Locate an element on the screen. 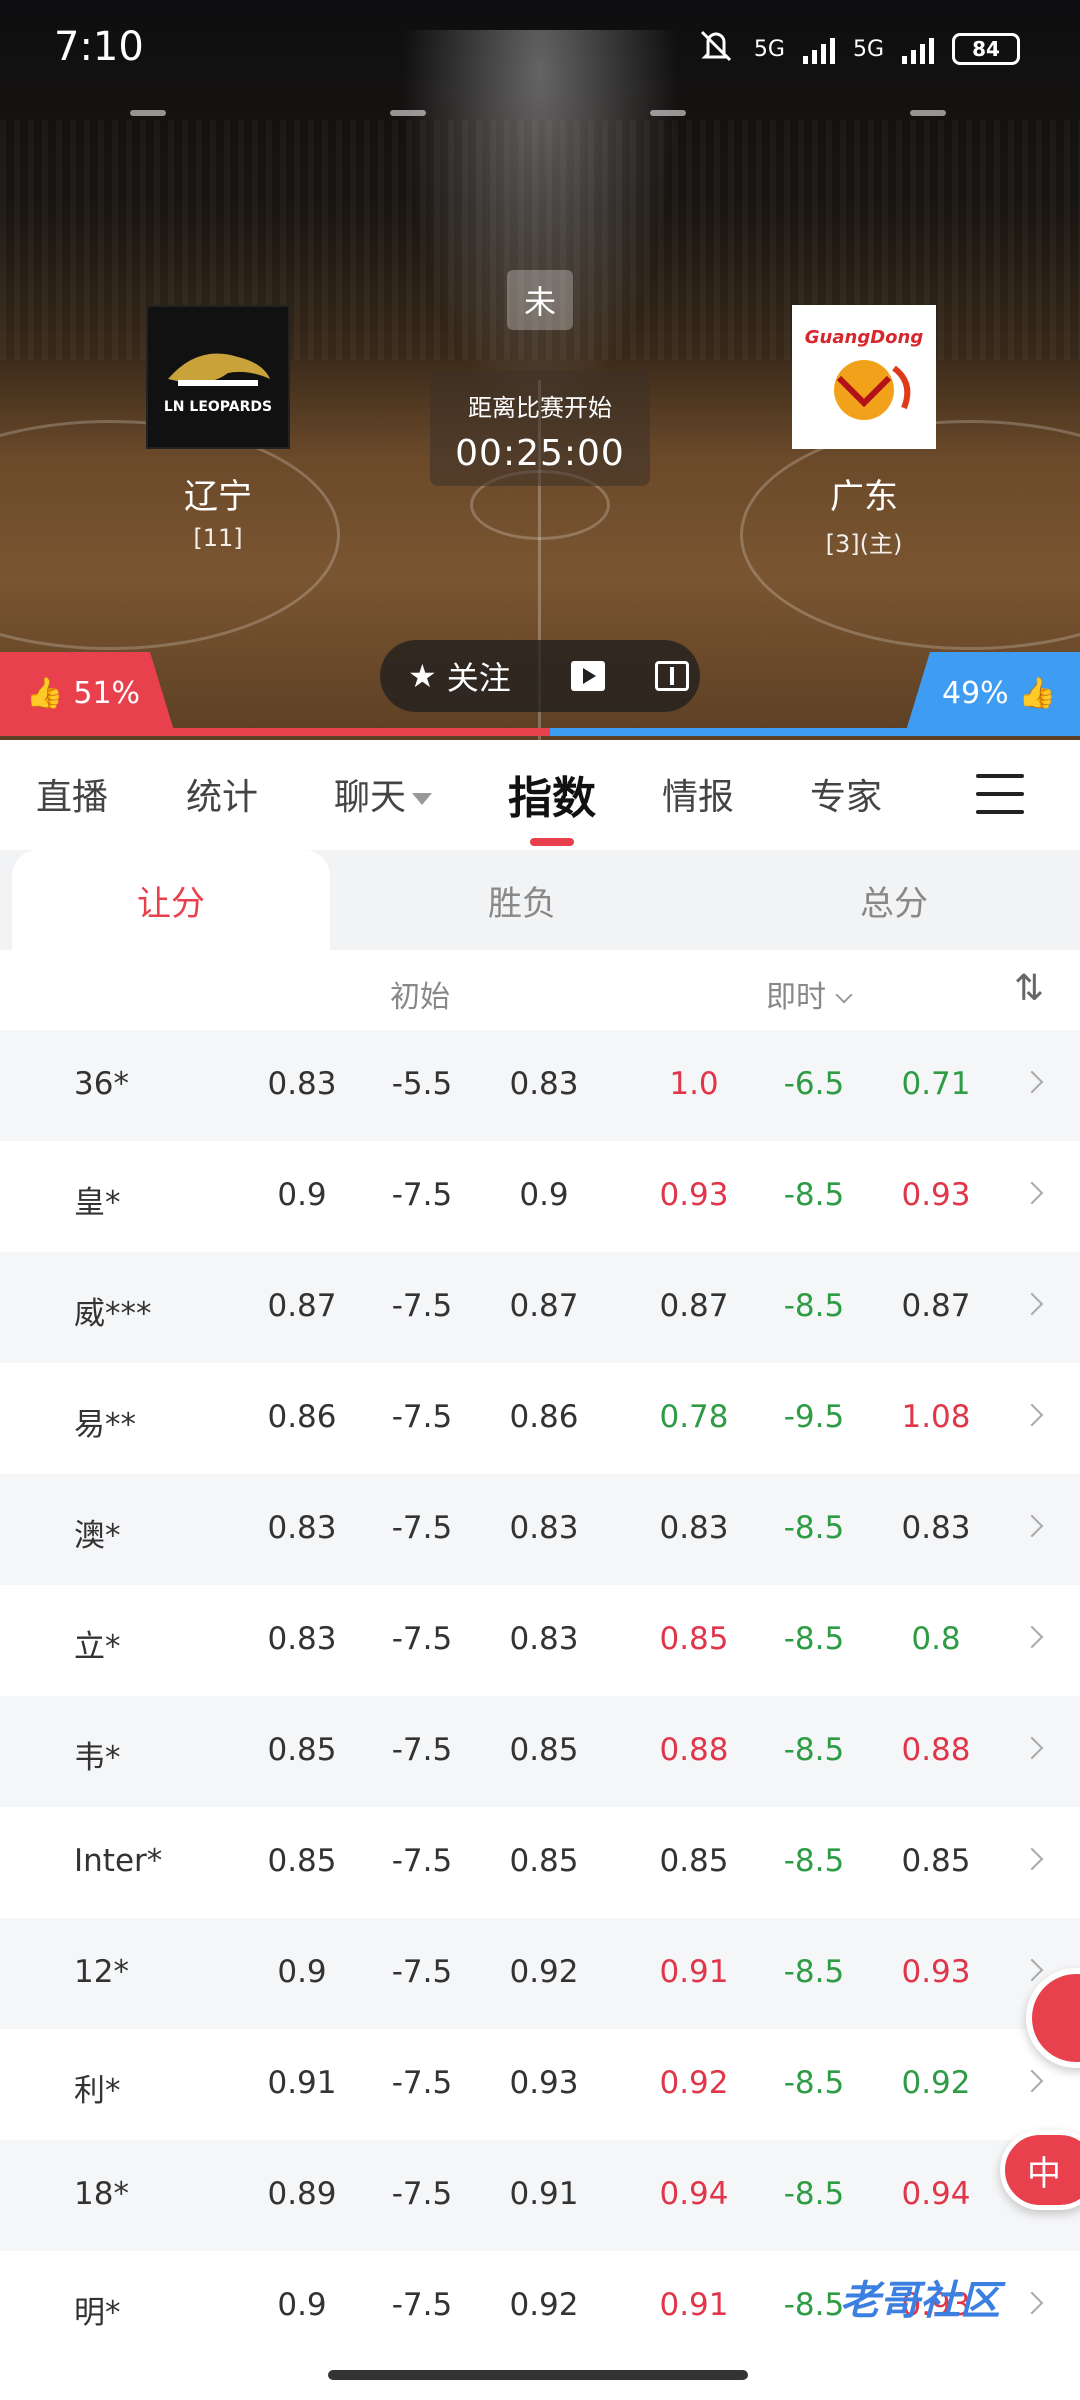  thumbs-up-icon: 👍 is located at coordinates (1037, 693).